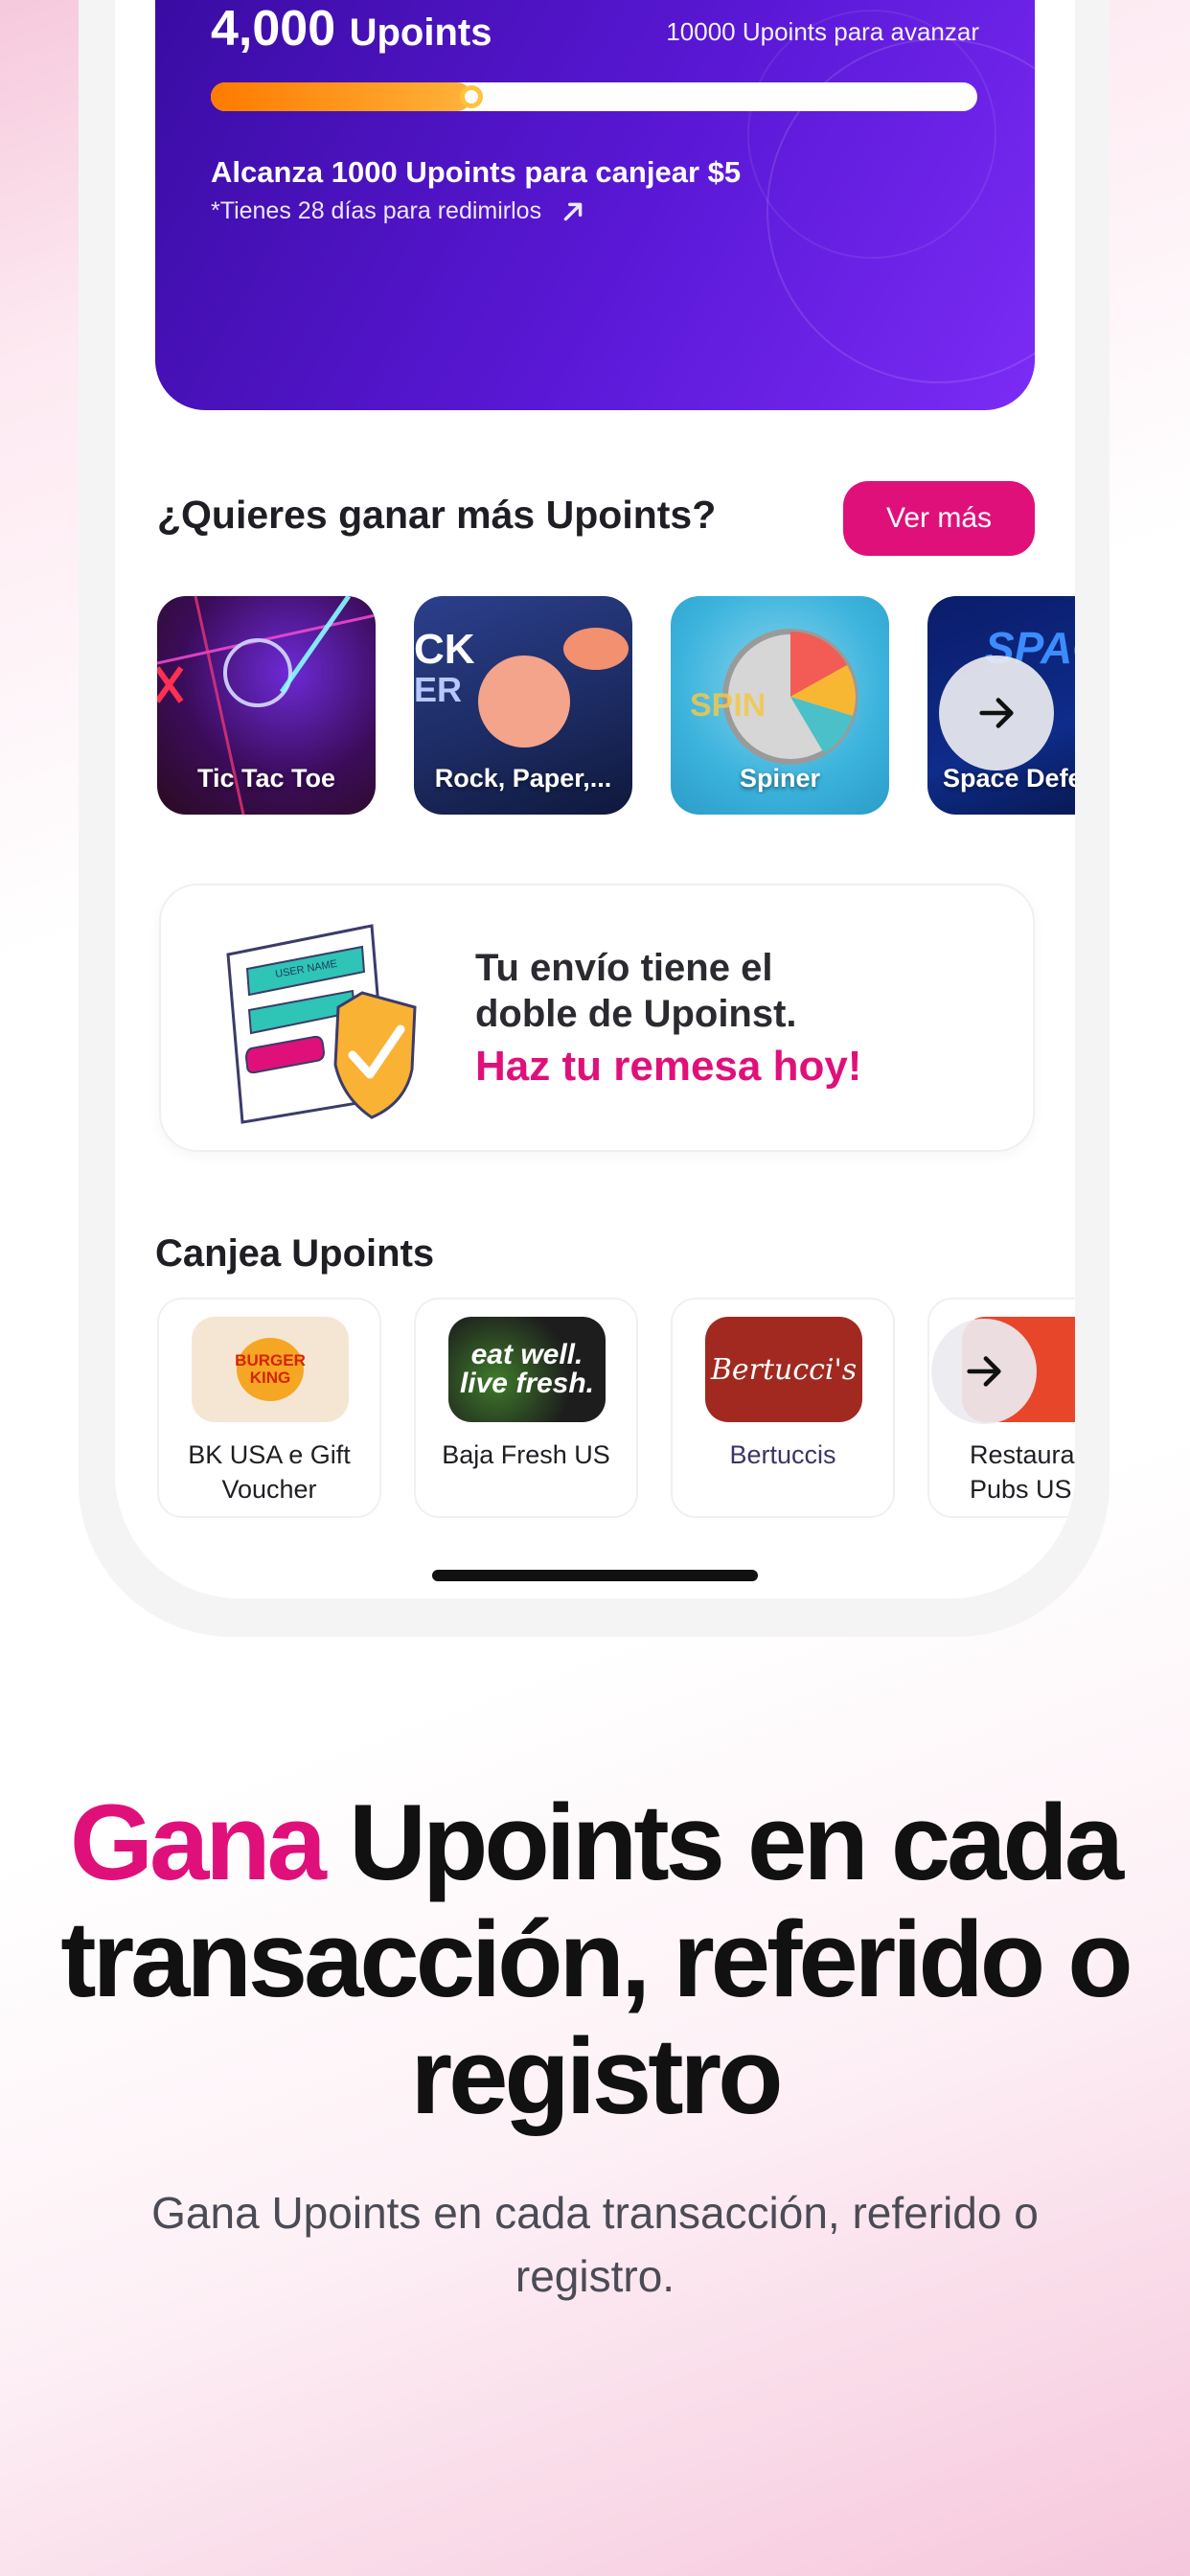 The width and height of the screenshot is (1190, 2576). I want to click on expiry-text: *Tienes 28 días para redimirlos, so click(377, 210).